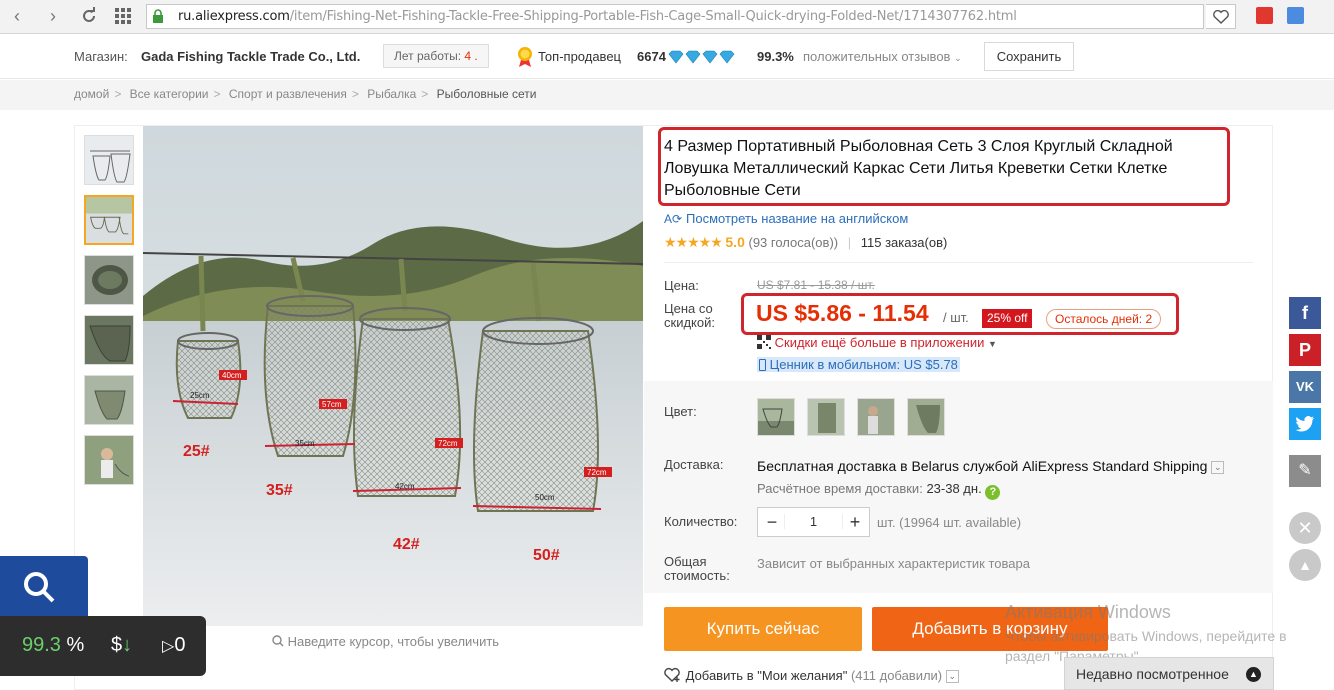 The width and height of the screenshot is (1334, 690). I want to click on save-store-button: Сохранить, so click(1029, 56).